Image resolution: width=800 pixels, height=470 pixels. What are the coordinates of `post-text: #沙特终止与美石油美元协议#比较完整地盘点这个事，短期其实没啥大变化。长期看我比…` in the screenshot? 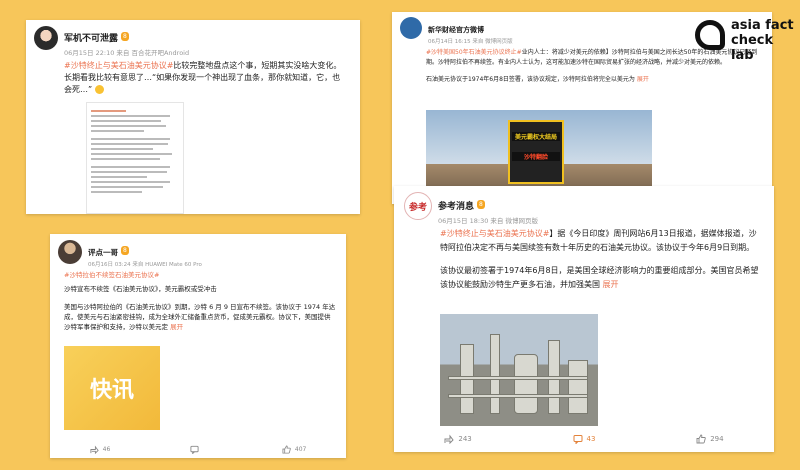 It's located at (203, 77).